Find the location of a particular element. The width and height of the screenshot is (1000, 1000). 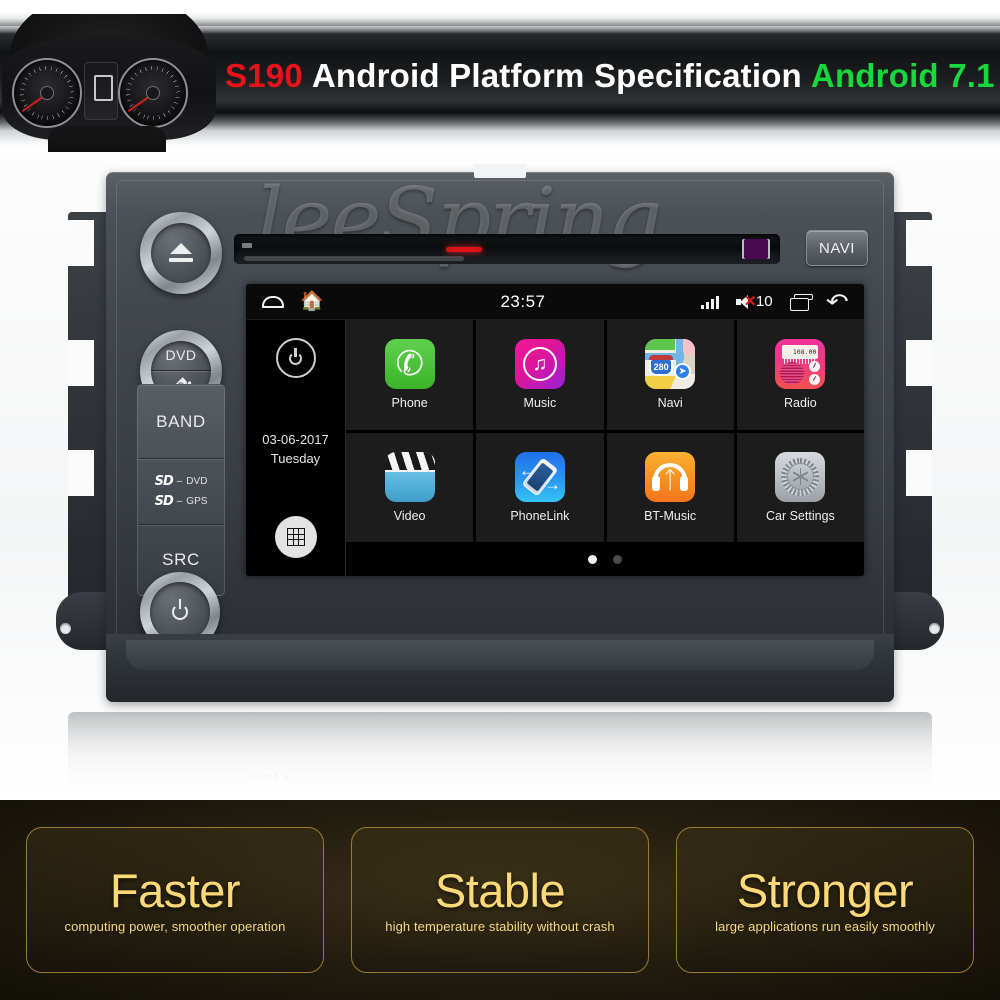

slot-chip is located at coordinates (756, 249).